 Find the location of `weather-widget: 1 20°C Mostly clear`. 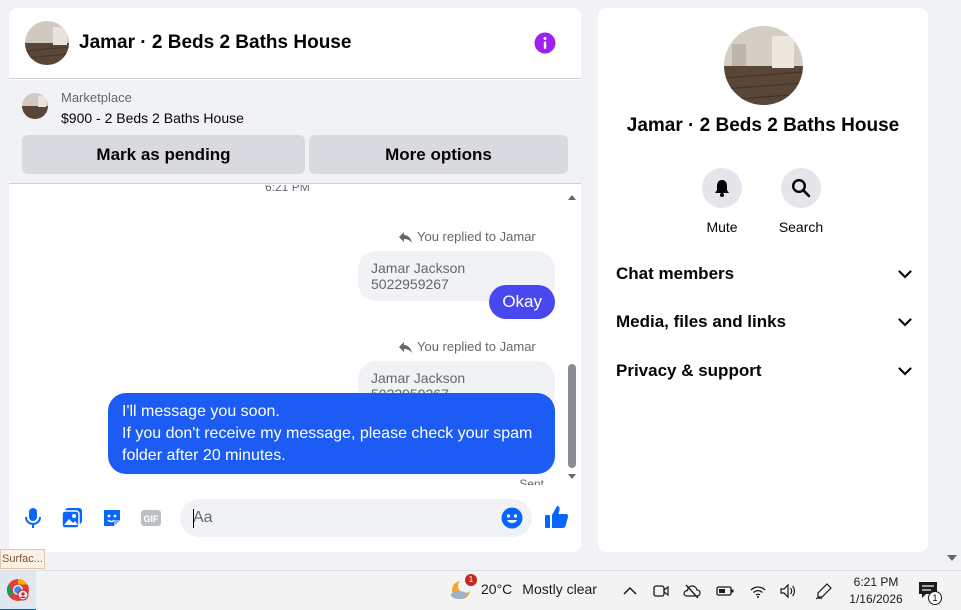

weather-widget: 1 20°C Mostly clear is located at coordinates (523, 587).